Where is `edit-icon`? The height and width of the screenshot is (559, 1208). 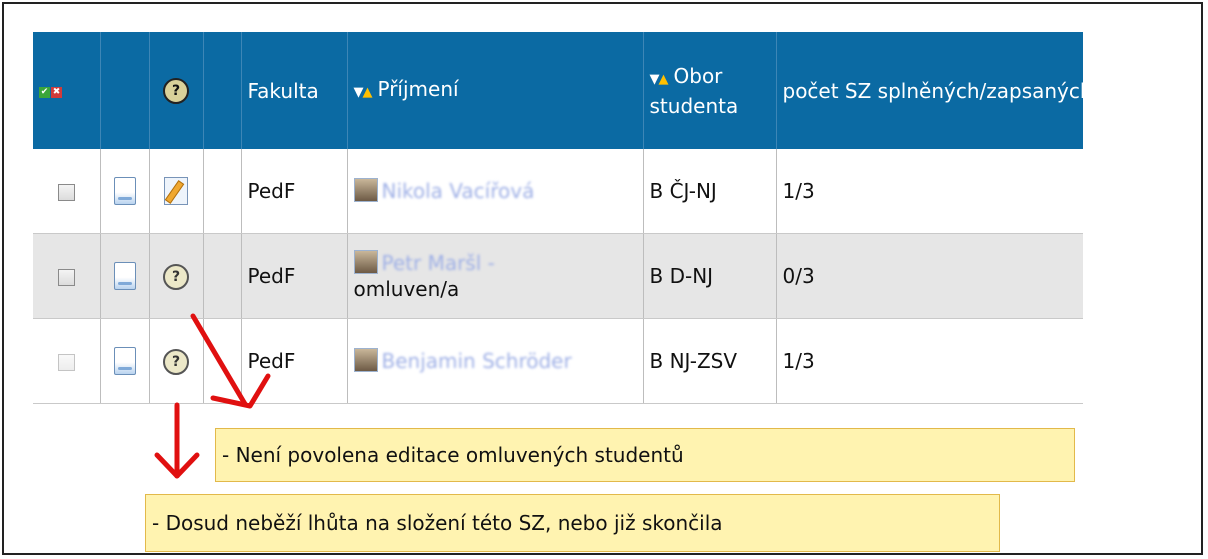
edit-icon is located at coordinates (176, 191).